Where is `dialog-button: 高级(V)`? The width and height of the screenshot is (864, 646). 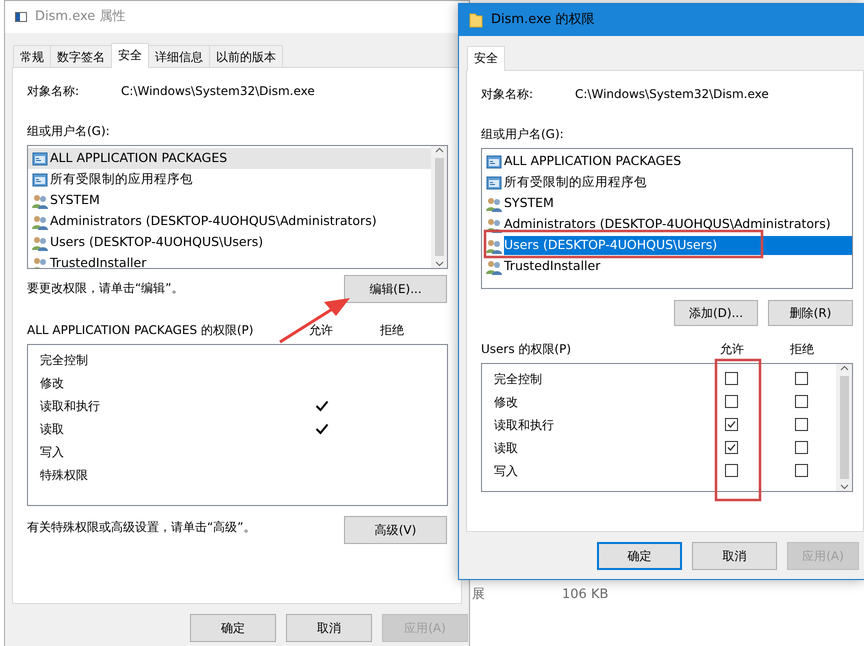 dialog-button: 高级(V) is located at coordinates (395, 530).